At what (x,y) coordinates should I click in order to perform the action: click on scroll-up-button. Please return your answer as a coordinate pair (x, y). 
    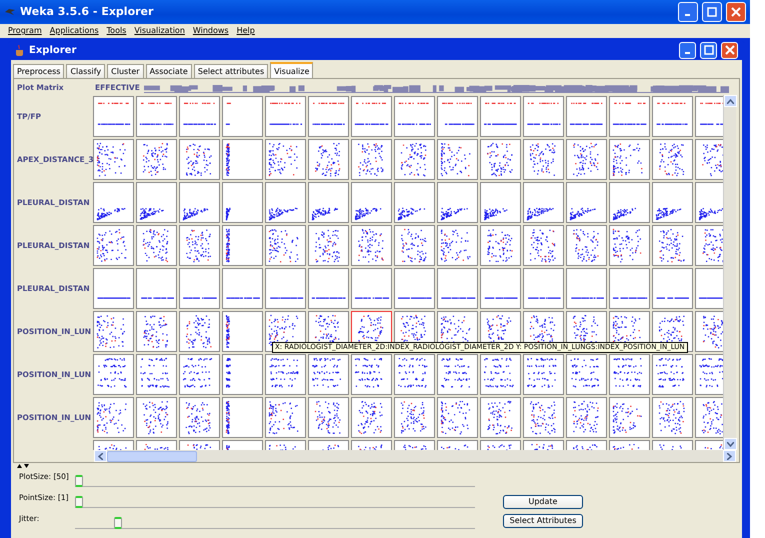
    Looking at the image, I should click on (730, 101).